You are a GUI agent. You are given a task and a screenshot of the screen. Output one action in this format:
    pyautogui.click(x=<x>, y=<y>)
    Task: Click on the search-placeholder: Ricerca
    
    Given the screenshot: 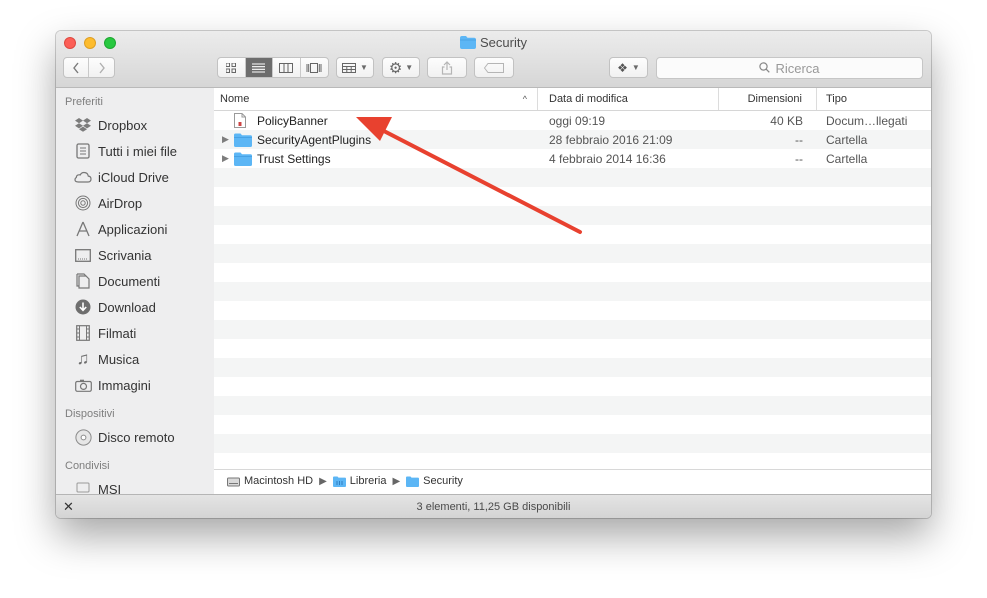 What is the action you would take?
    pyautogui.click(x=797, y=68)
    